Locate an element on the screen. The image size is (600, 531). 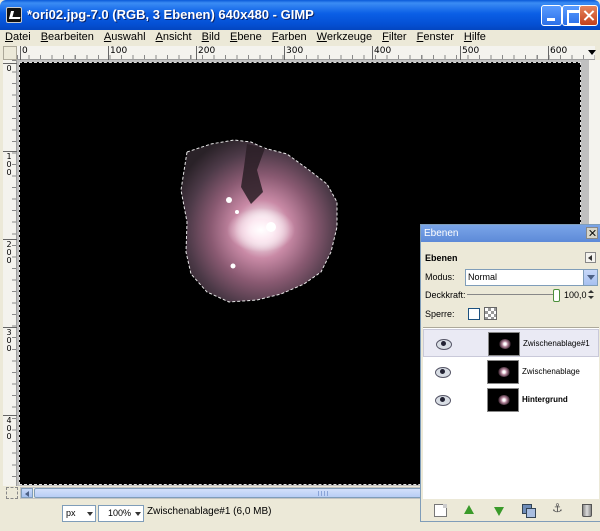
zoom-value: 100% is located at coordinates (120, 513).